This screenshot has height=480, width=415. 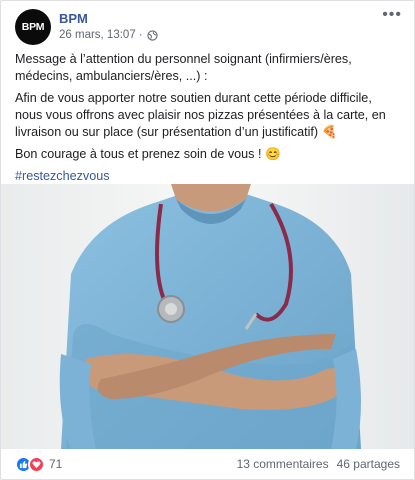 What do you see at coordinates (73, 18) in the screenshot?
I see `page-name: BPM` at bounding box center [73, 18].